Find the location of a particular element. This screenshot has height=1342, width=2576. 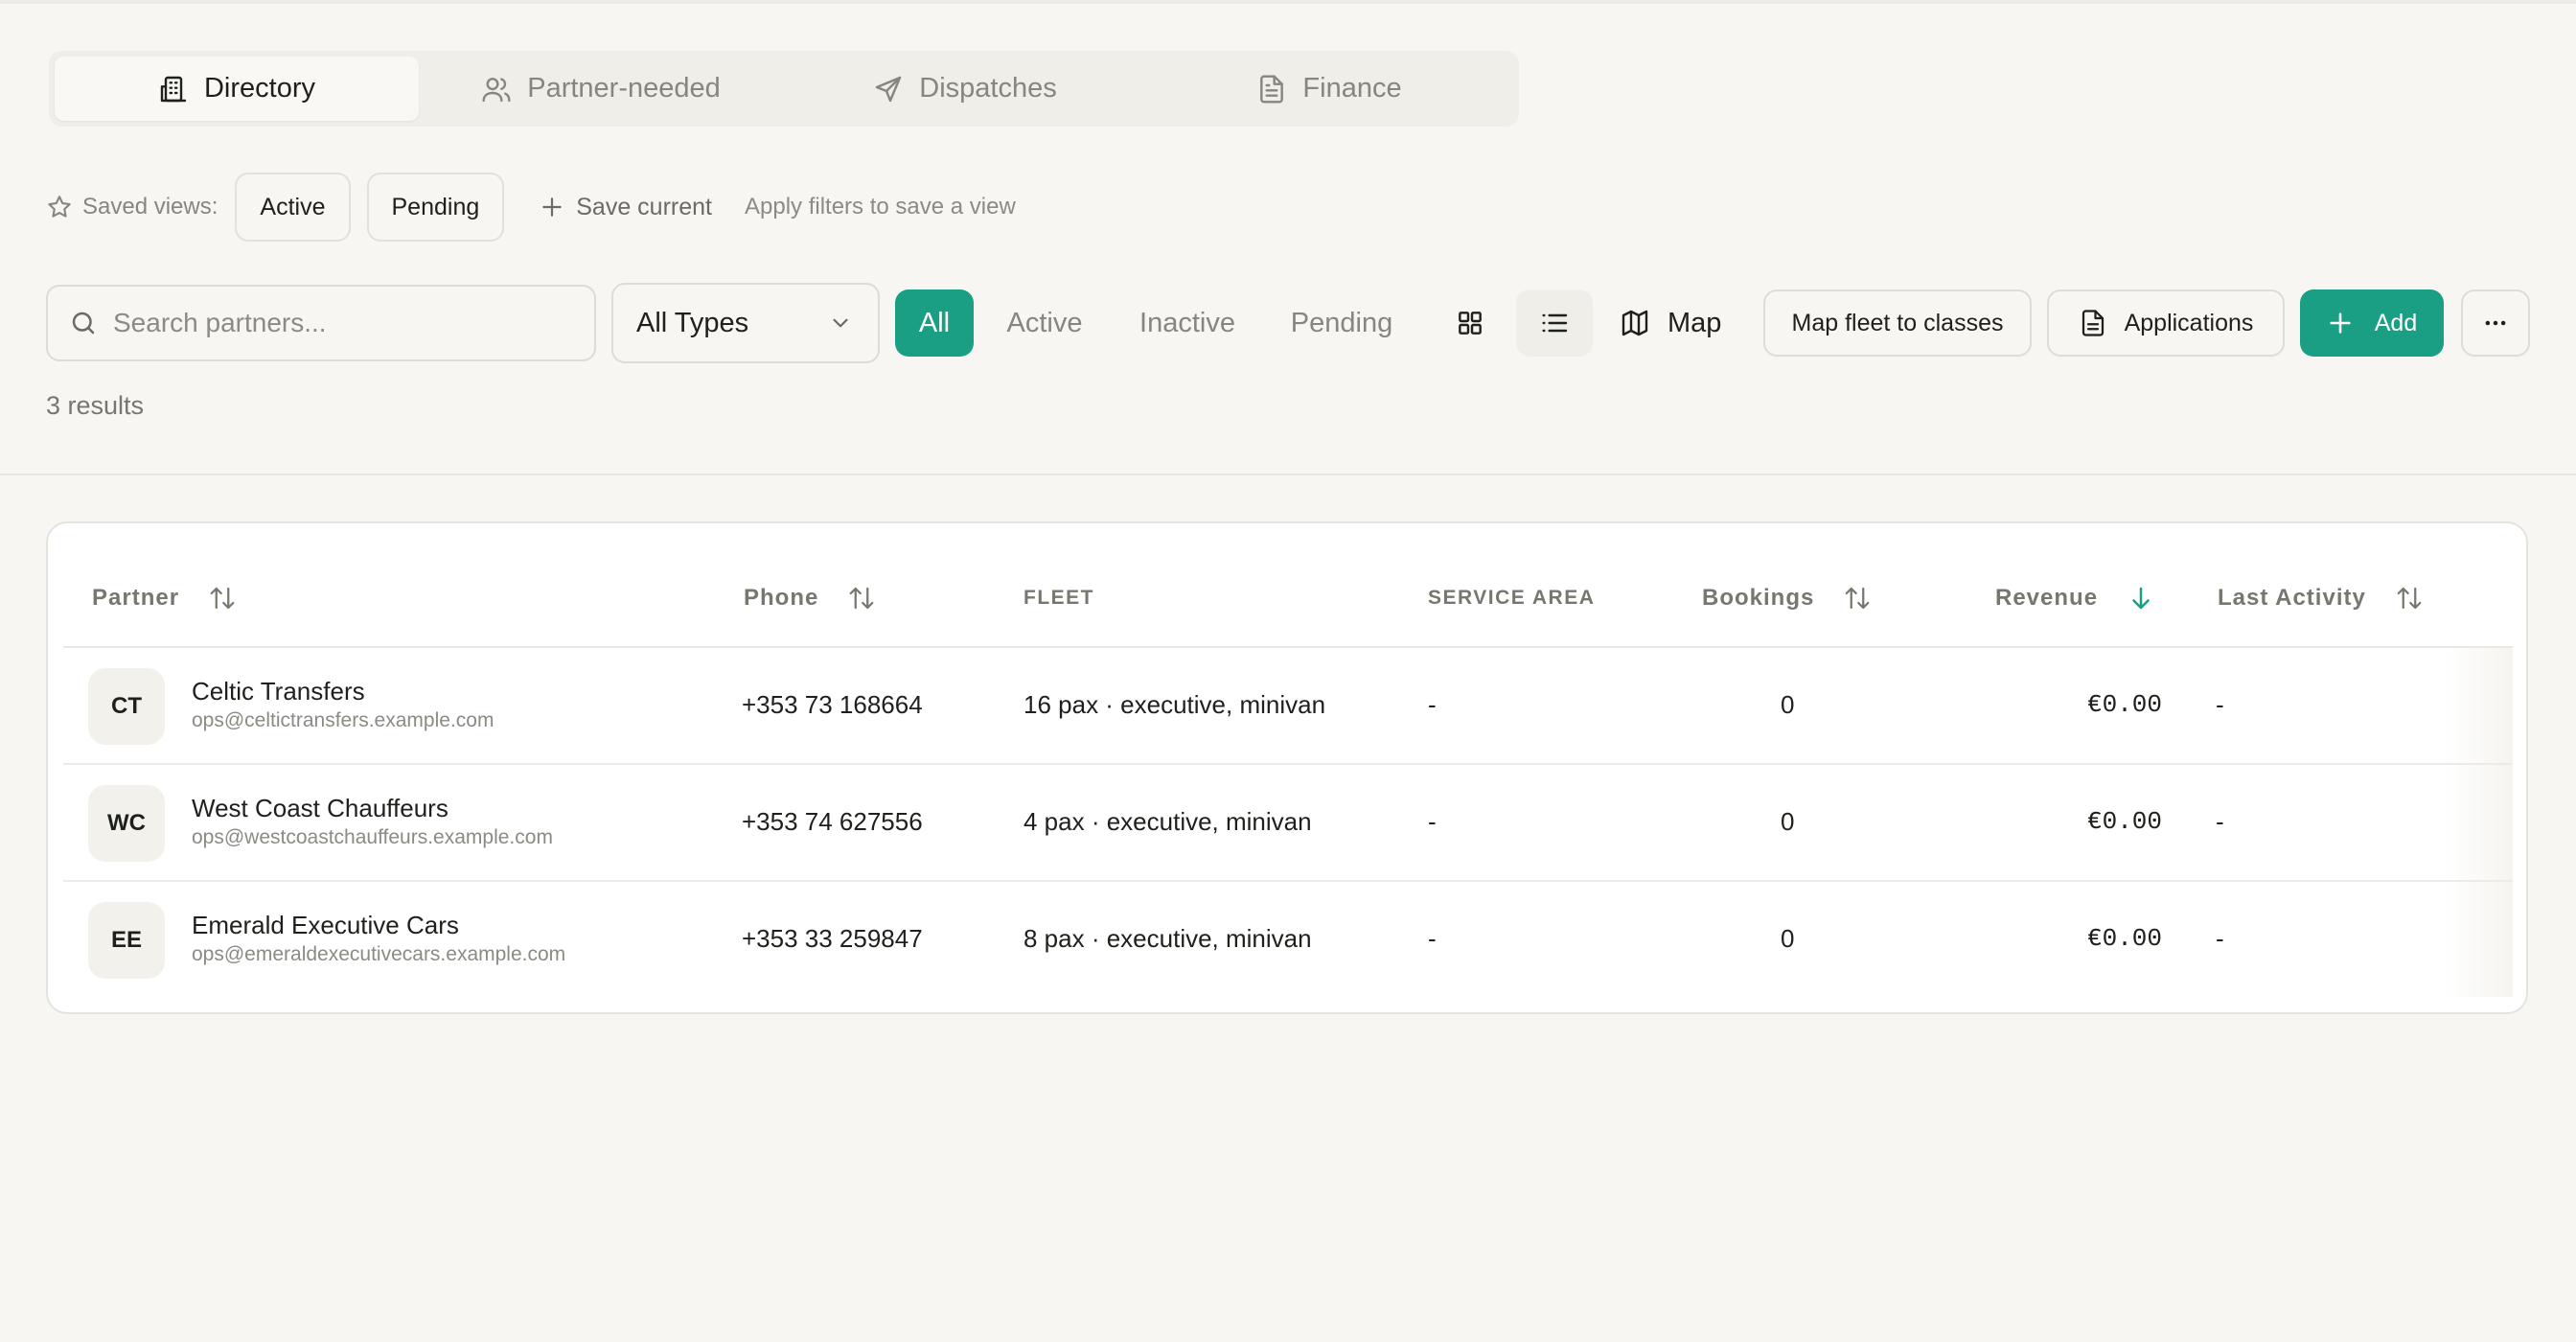

grid-icon is located at coordinates (1470, 323).